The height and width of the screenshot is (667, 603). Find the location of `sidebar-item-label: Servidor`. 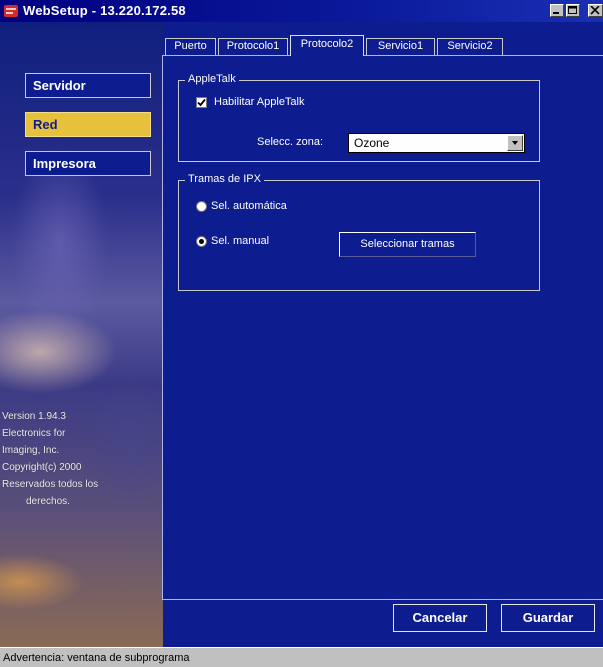

sidebar-item-label: Servidor is located at coordinates (59, 85).